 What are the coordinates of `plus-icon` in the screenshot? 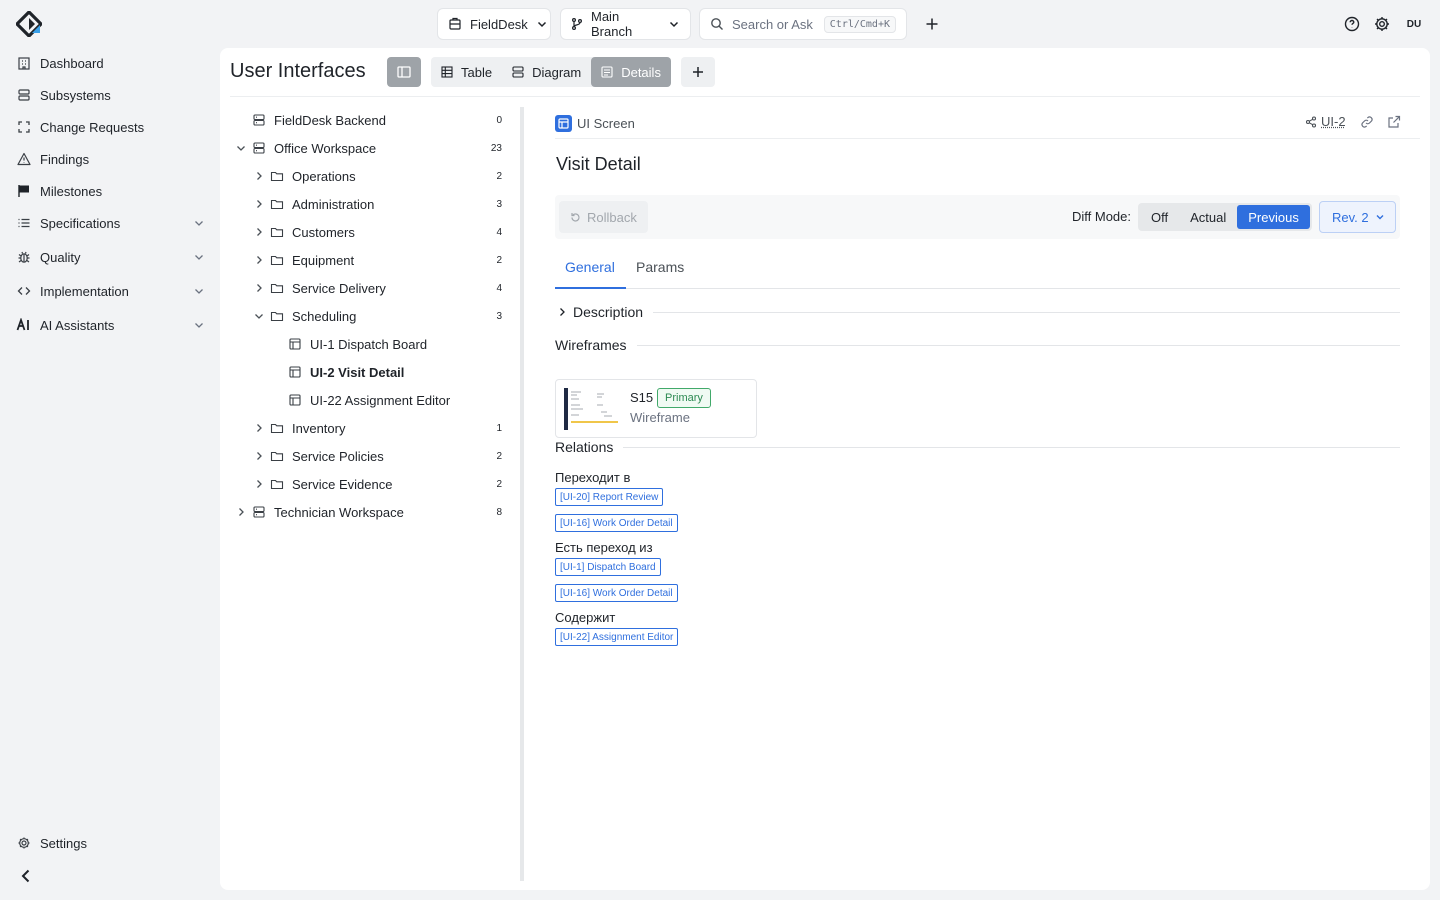 It's located at (932, 24).